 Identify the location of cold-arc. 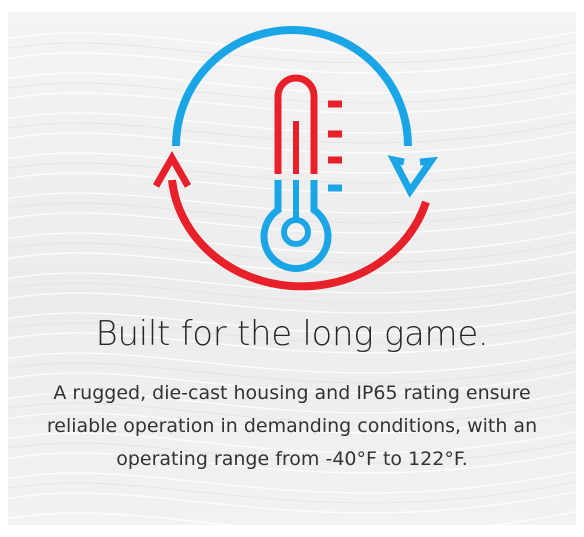
(292, 86).